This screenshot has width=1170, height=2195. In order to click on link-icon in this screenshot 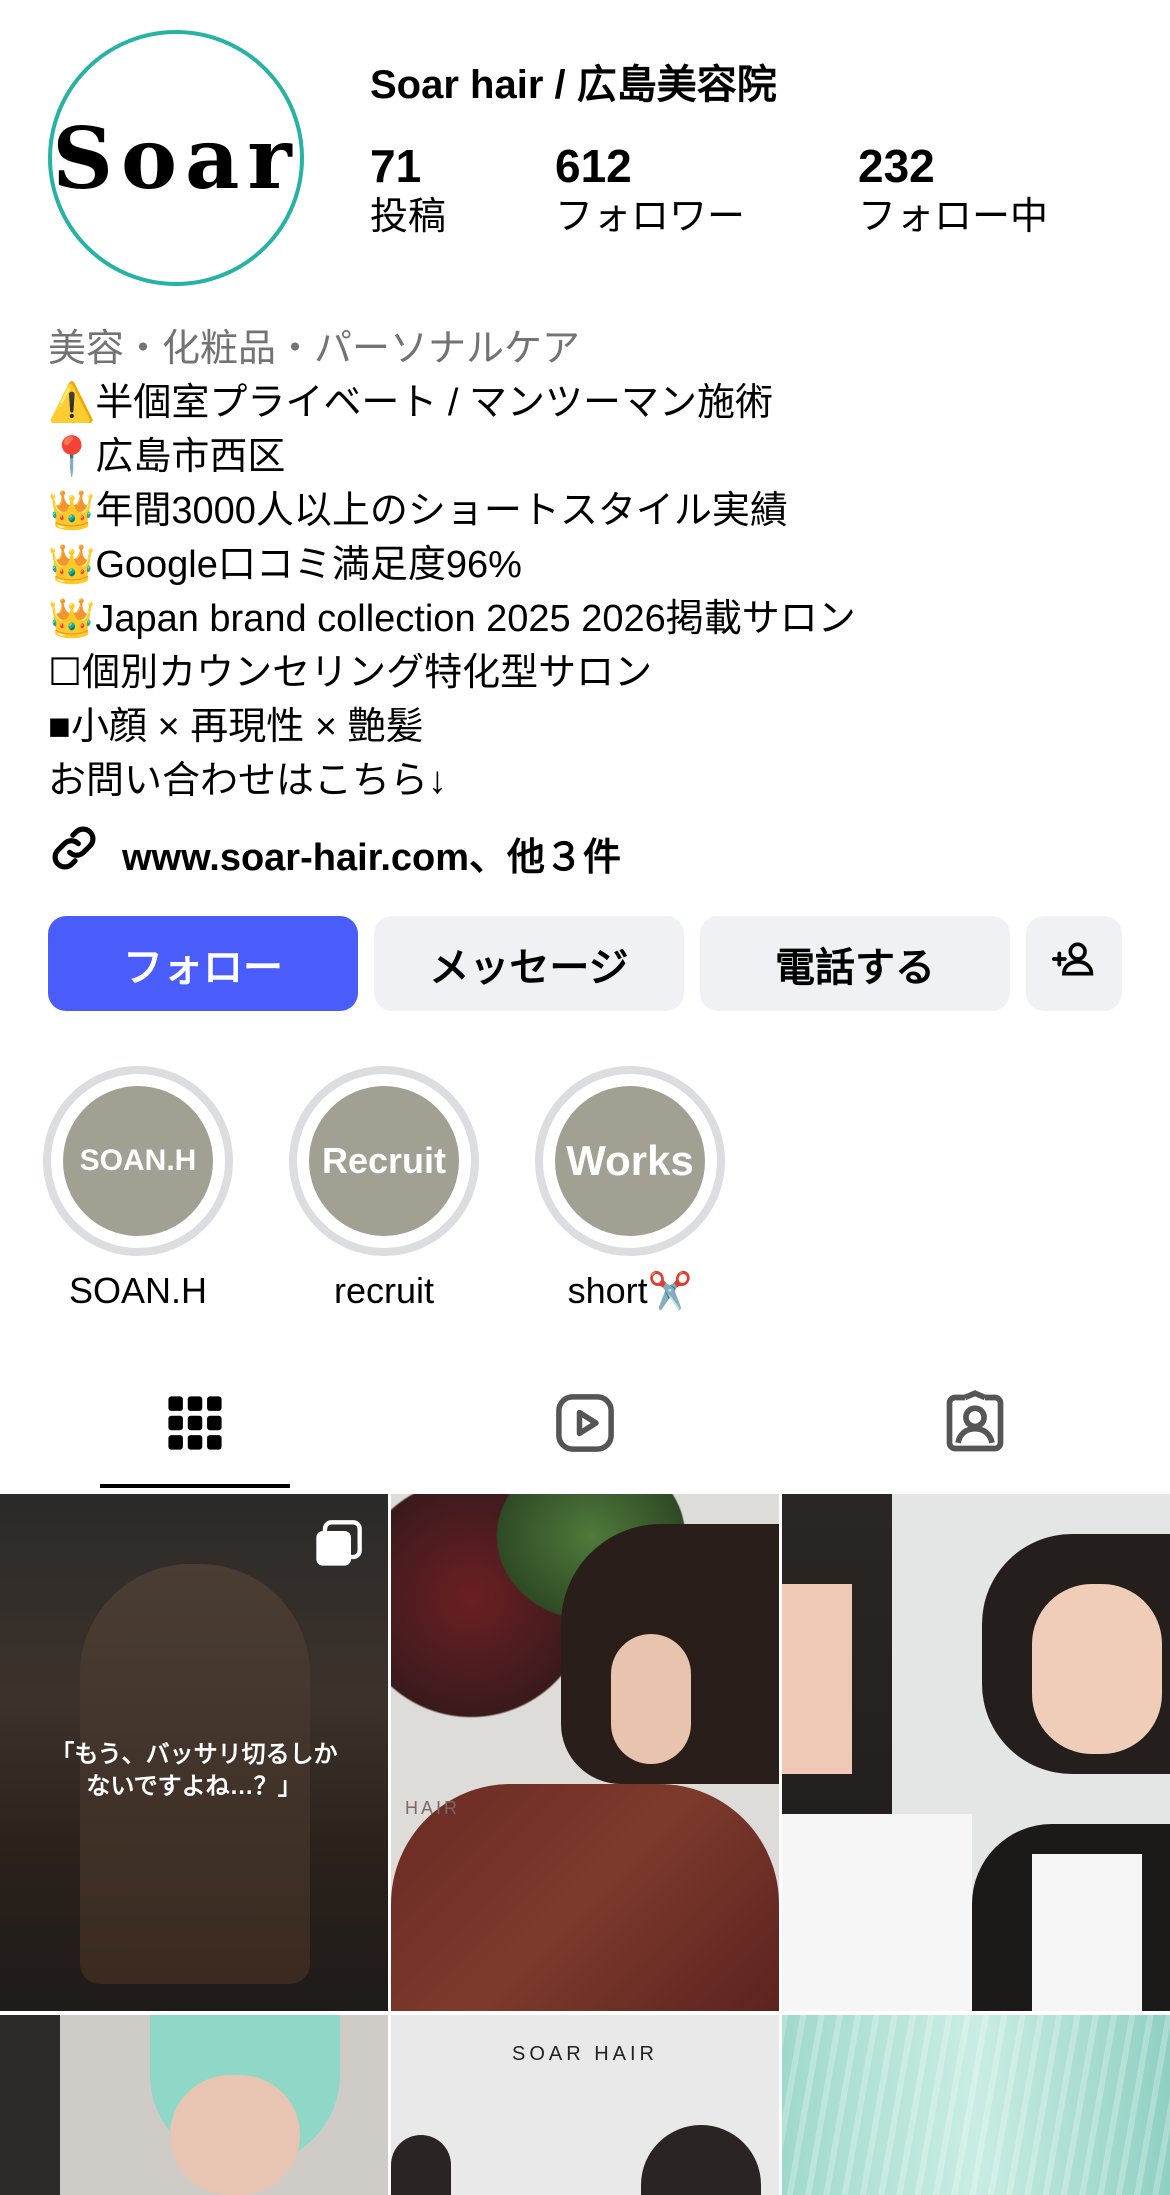, I will do `click(85, 853)`.